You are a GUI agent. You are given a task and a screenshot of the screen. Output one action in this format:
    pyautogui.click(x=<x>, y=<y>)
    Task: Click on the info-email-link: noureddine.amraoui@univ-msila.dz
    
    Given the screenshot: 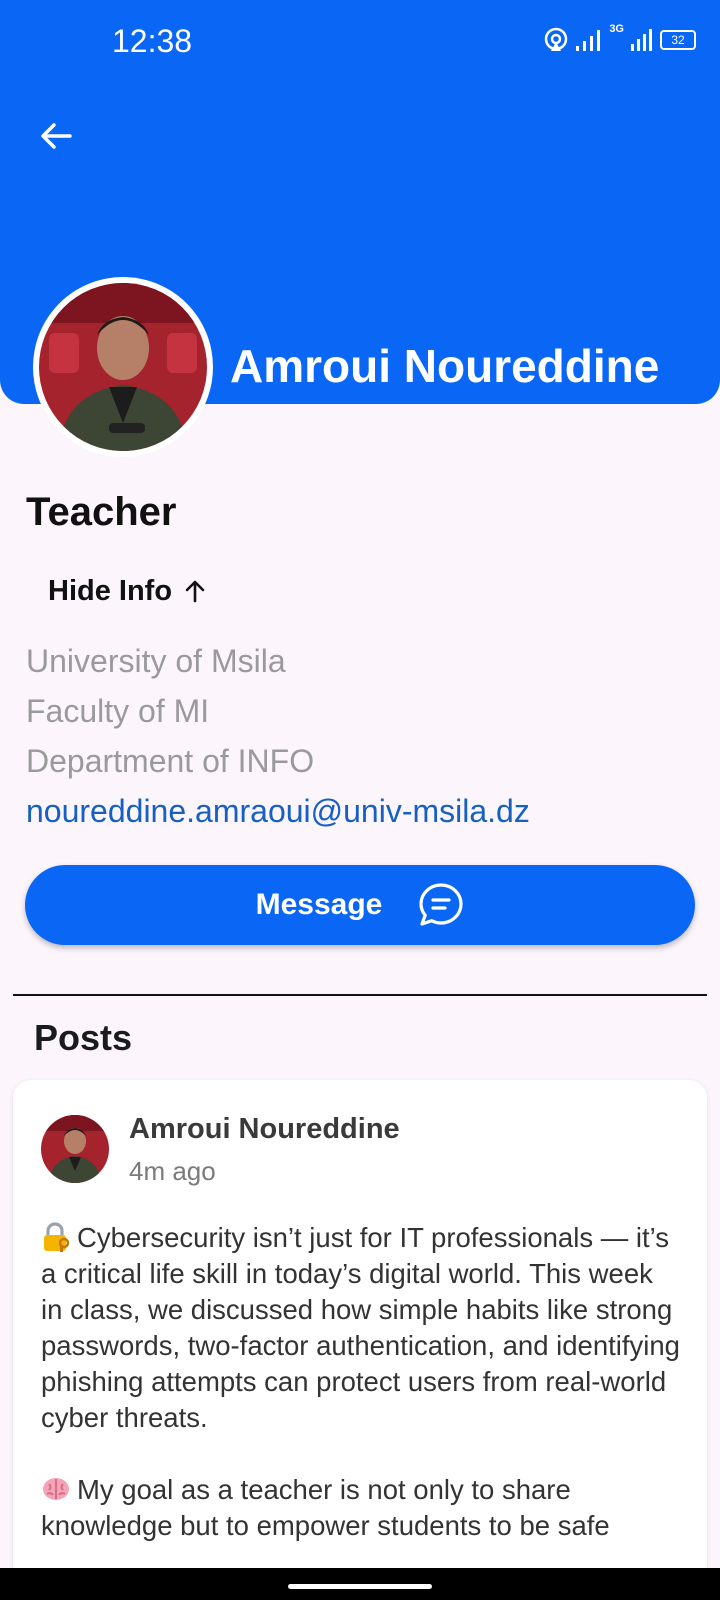 What is the action you would take?
    pyautogui.click(x=278, y=811)
    